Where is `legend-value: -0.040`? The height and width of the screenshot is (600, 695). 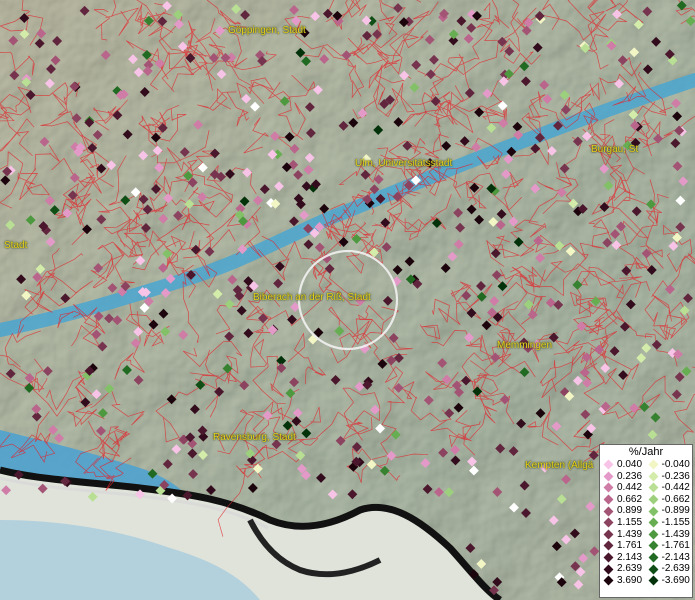 legend-value: -0.040 is located at coordinates (675, 464).